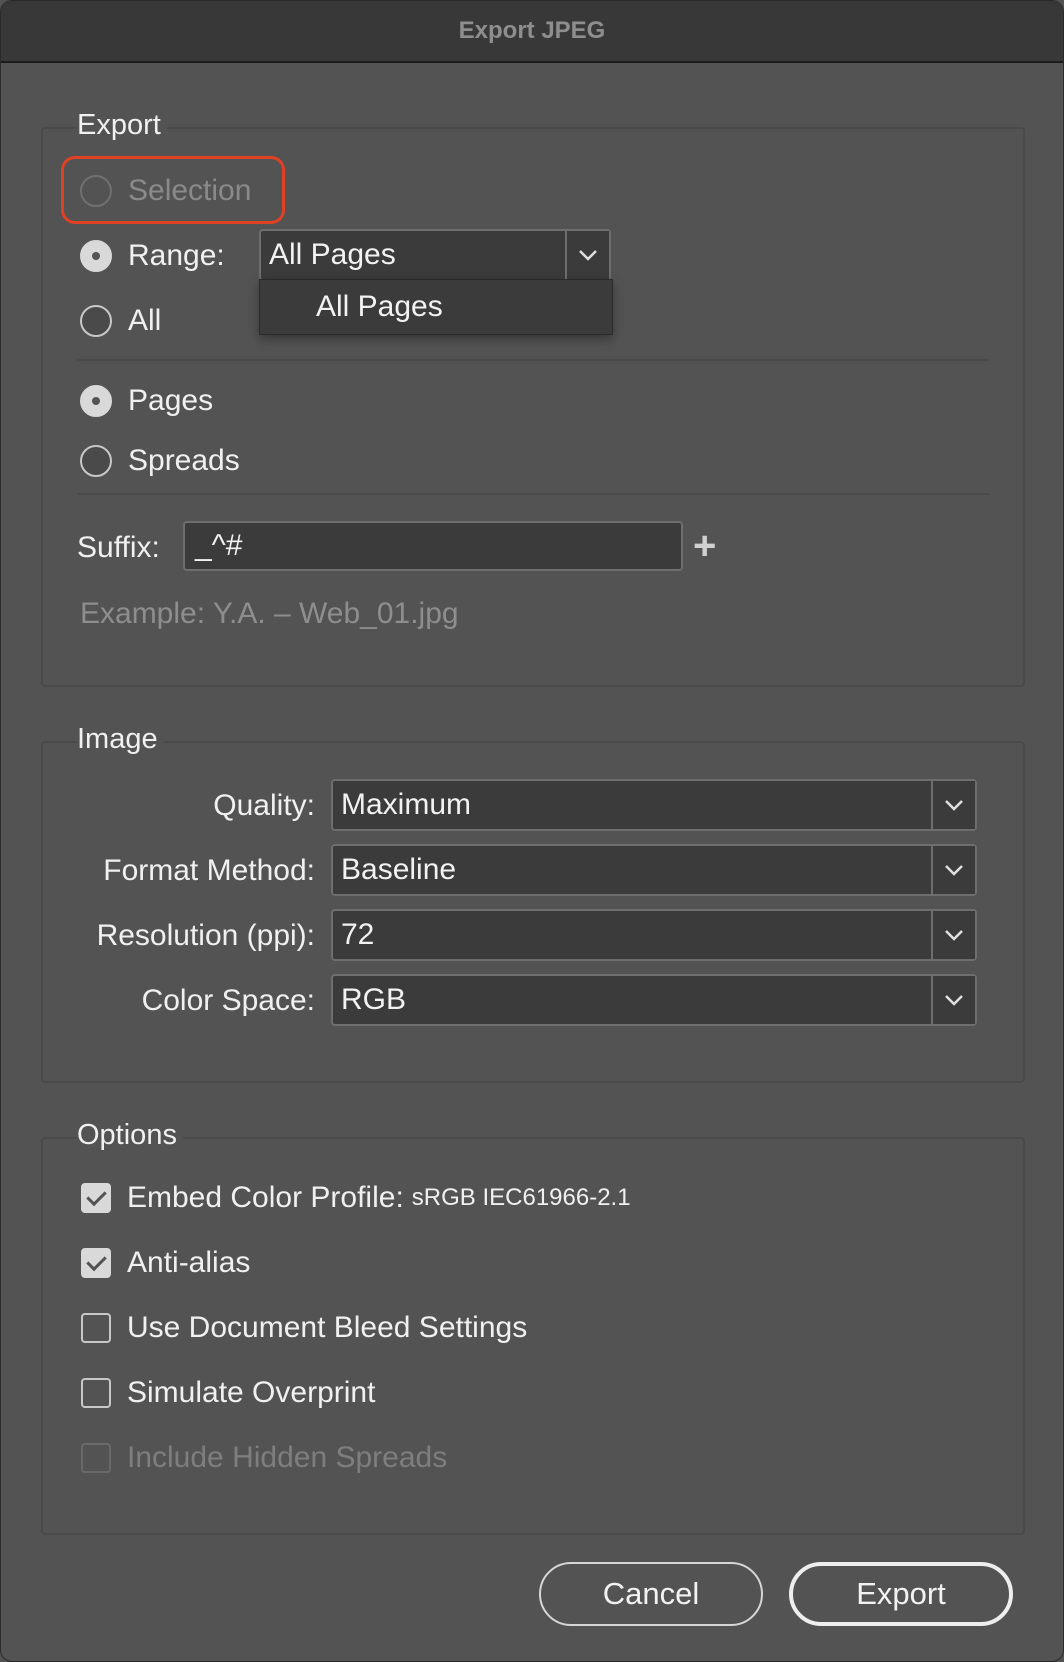 This screenshot has width=1064, height=1662. What do you see at coordinates (406, 804) in the screenshot?
I see `quality-select-value: Maximum` at bounding box center [406, 804].